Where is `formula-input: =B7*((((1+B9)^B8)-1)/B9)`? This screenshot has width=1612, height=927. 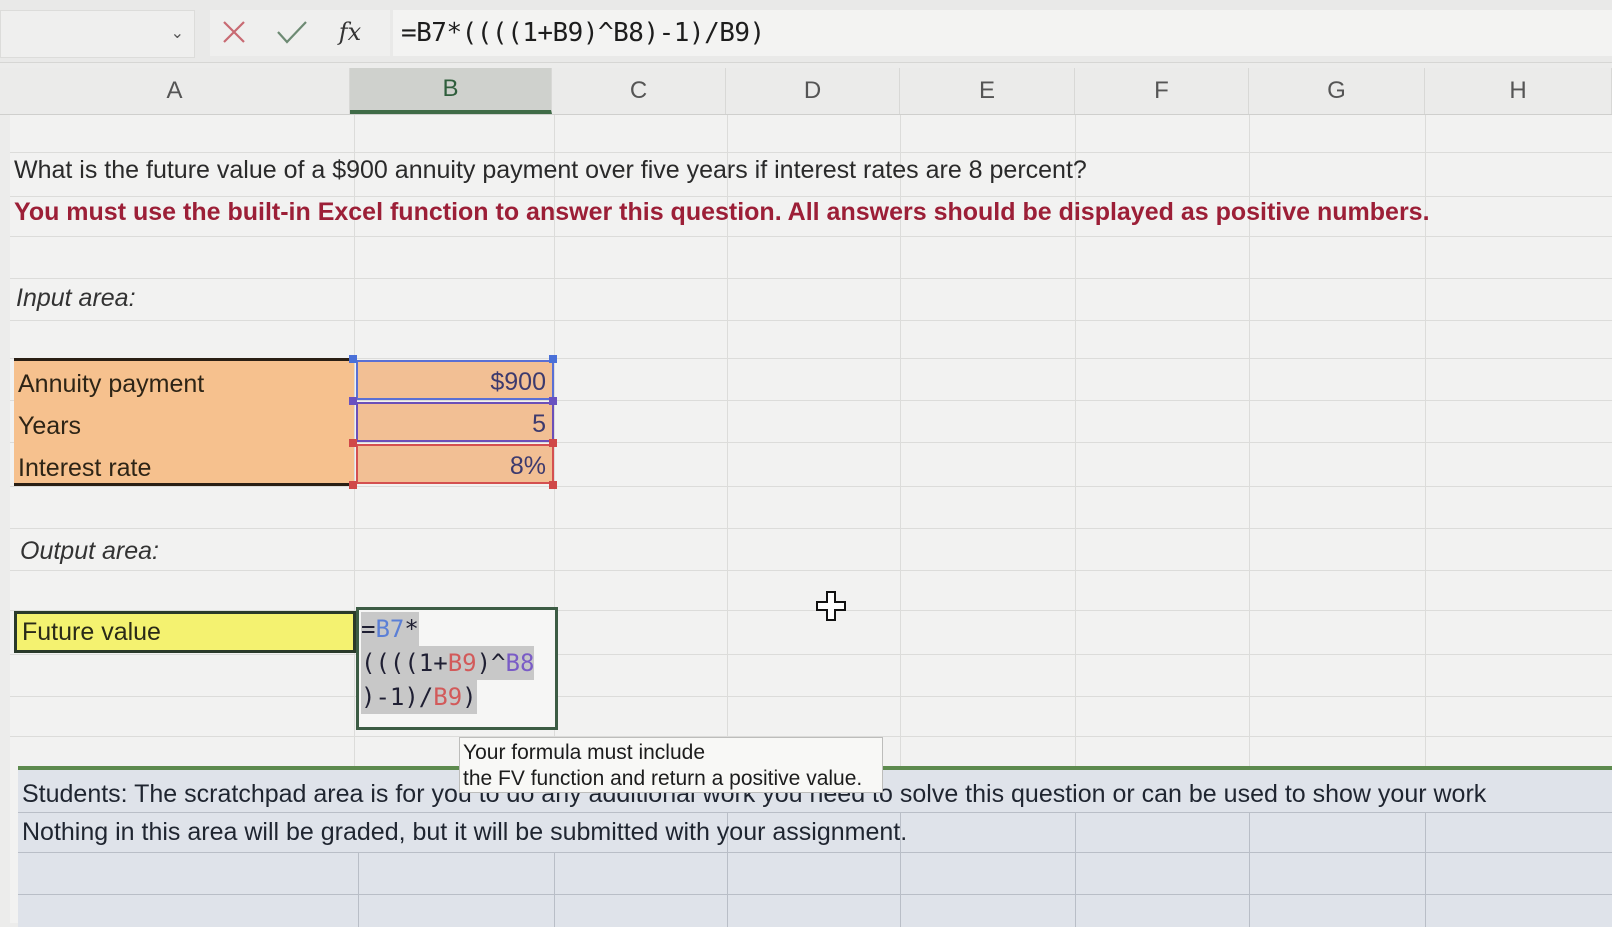 formula-input: =B7*((((1+B9)^B8)-1)/B9) is located at coordinates (1002, 33).